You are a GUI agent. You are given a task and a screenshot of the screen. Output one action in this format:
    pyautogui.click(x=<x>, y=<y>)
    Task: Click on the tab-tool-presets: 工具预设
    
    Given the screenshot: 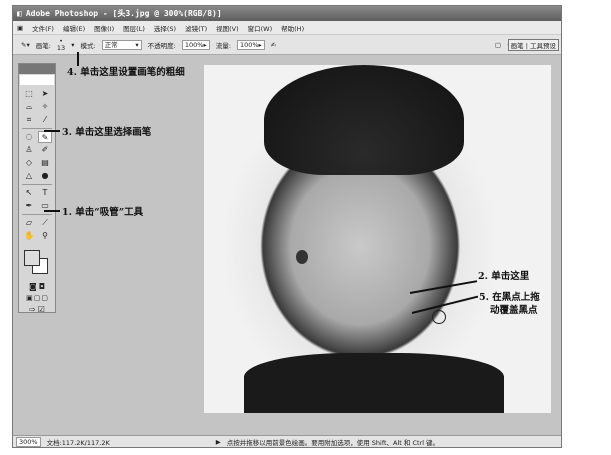 What is the action you would take?
    pyautogui.click(x=543, y=46)
    